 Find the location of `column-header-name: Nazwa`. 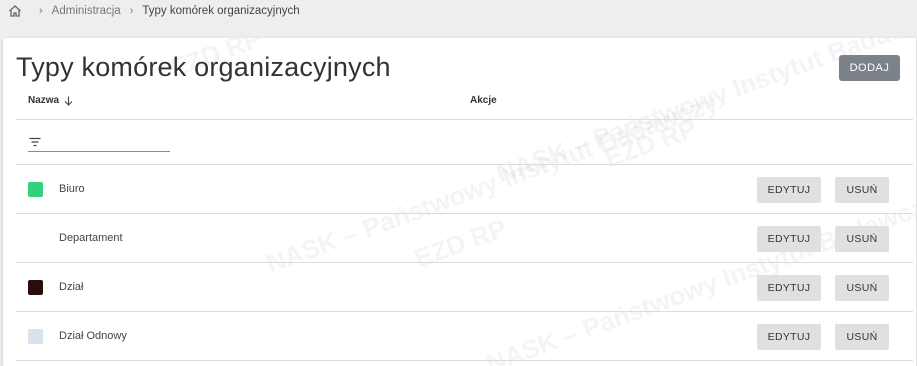

column-header-name: Nazwa is located at coordinates (50, 100).